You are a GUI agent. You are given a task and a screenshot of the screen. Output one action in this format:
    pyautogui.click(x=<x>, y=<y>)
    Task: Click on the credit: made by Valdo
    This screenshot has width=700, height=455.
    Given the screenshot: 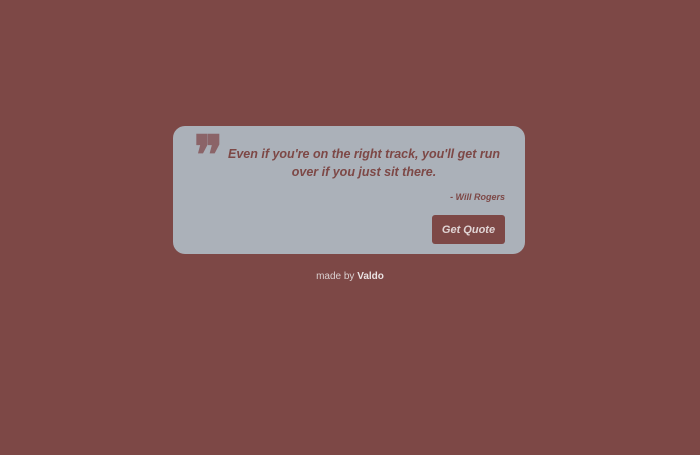 What is the action you would take?
    pyautogui.click(x=350, y=276)
    